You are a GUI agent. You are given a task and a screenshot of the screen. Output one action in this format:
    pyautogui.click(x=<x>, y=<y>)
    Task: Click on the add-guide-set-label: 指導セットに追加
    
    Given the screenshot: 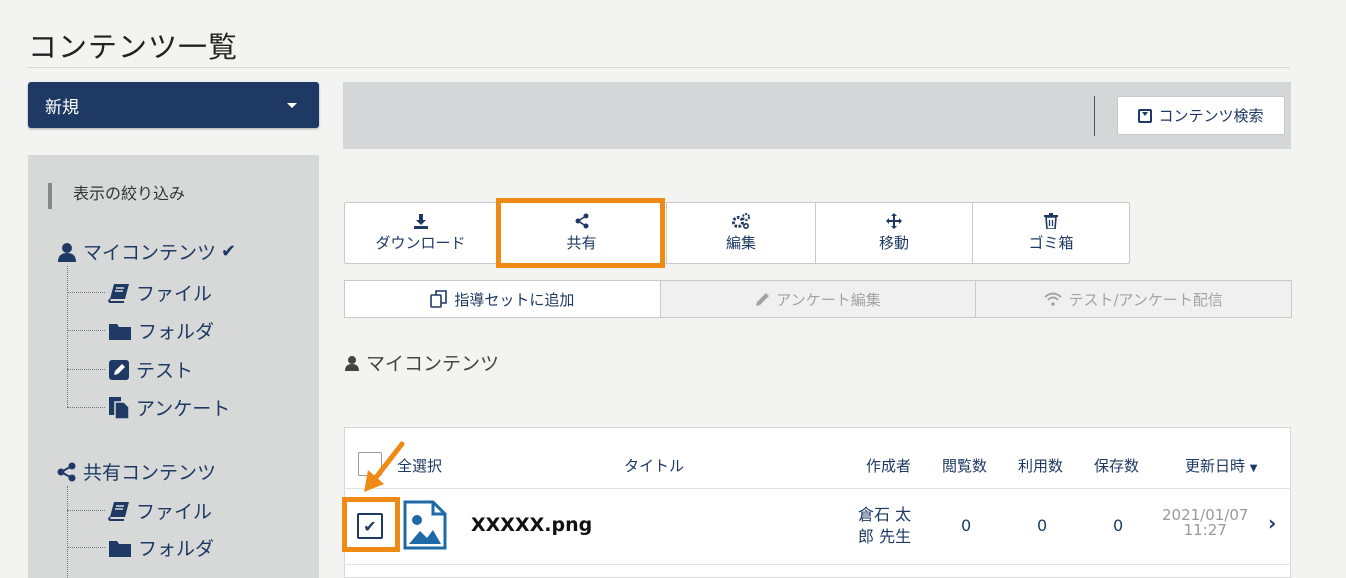 What is the action you would take?
    pyautogui.click(x=514, y=299)
    